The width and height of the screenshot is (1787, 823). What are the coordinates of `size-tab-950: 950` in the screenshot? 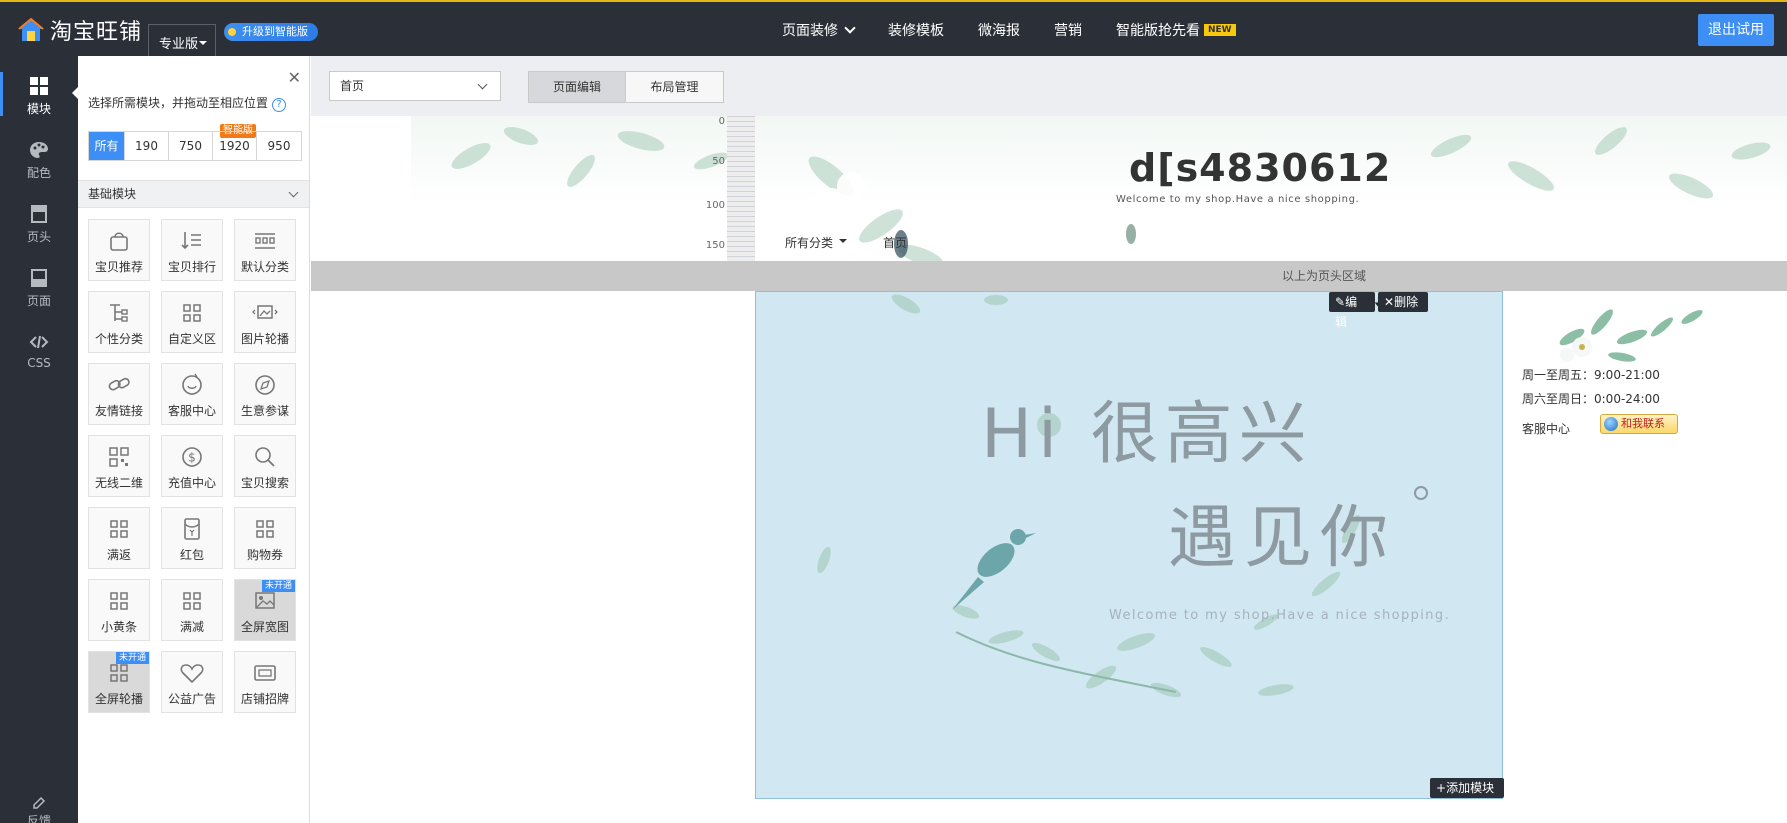 It's located at (279, 146).